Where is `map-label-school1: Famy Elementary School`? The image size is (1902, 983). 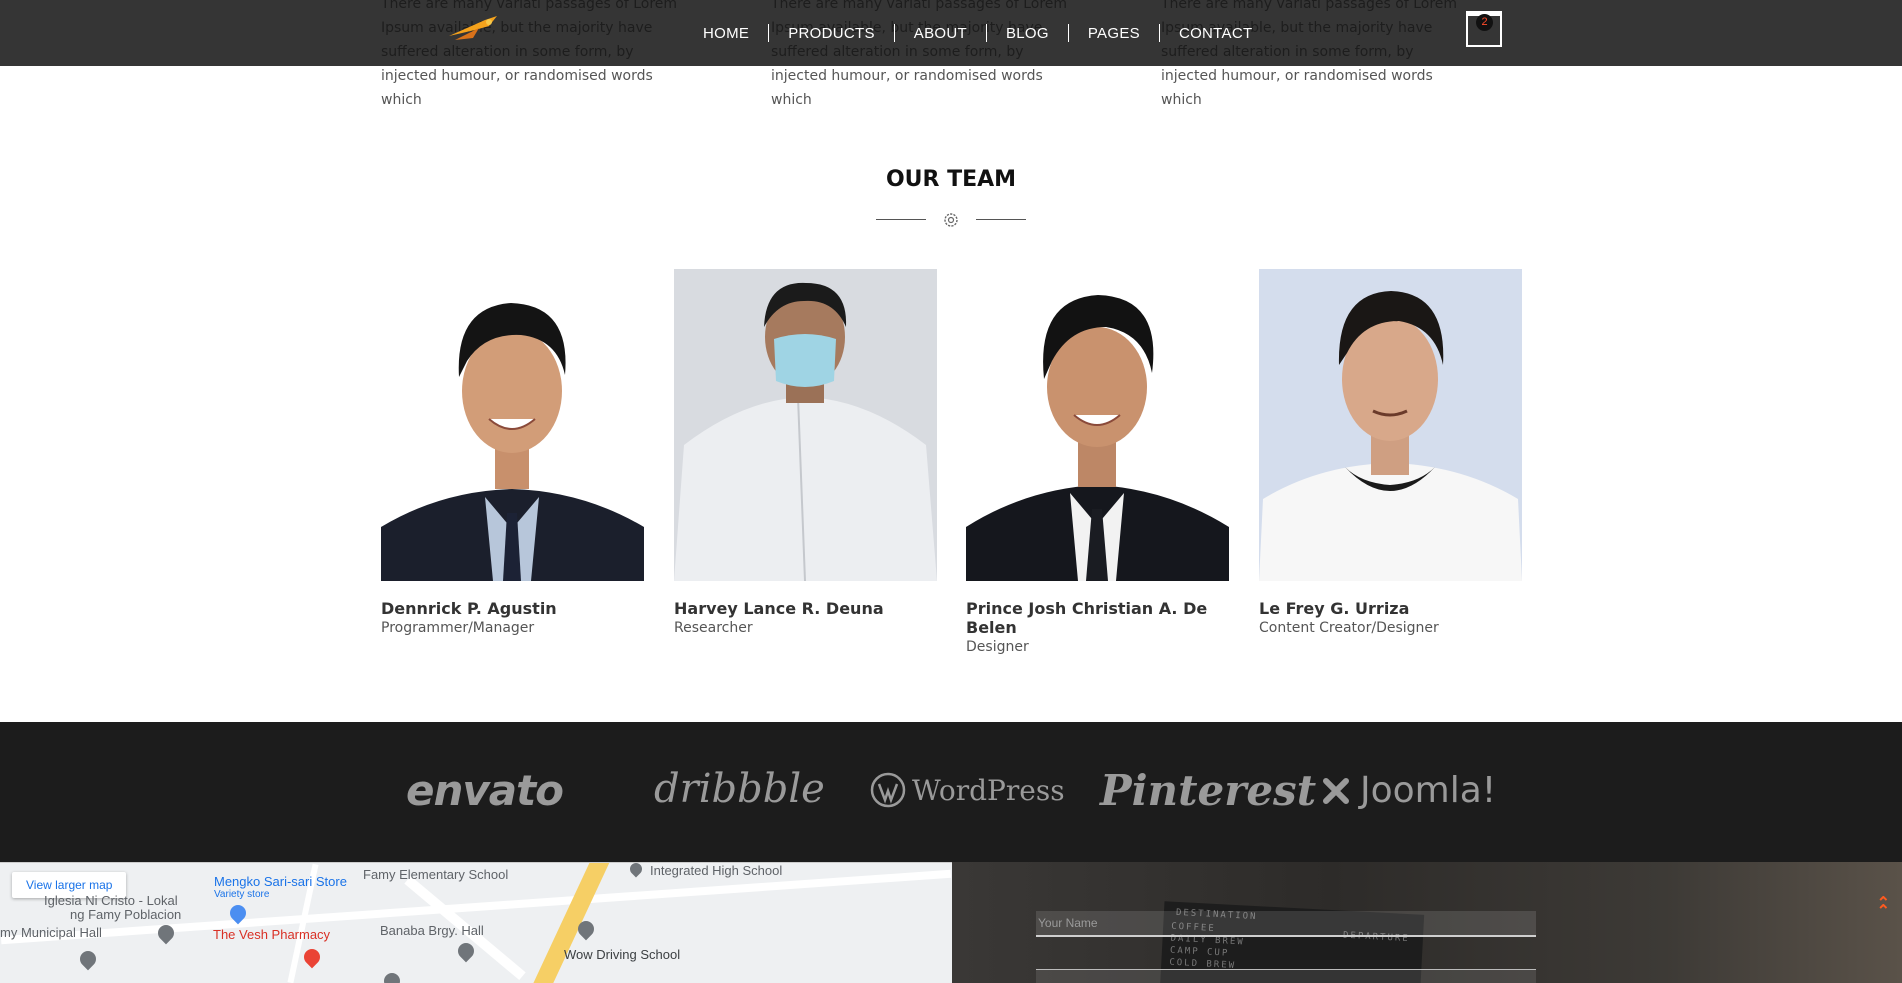
map-label-school1: Famy Elementary School is located at coordinates (435, 874).